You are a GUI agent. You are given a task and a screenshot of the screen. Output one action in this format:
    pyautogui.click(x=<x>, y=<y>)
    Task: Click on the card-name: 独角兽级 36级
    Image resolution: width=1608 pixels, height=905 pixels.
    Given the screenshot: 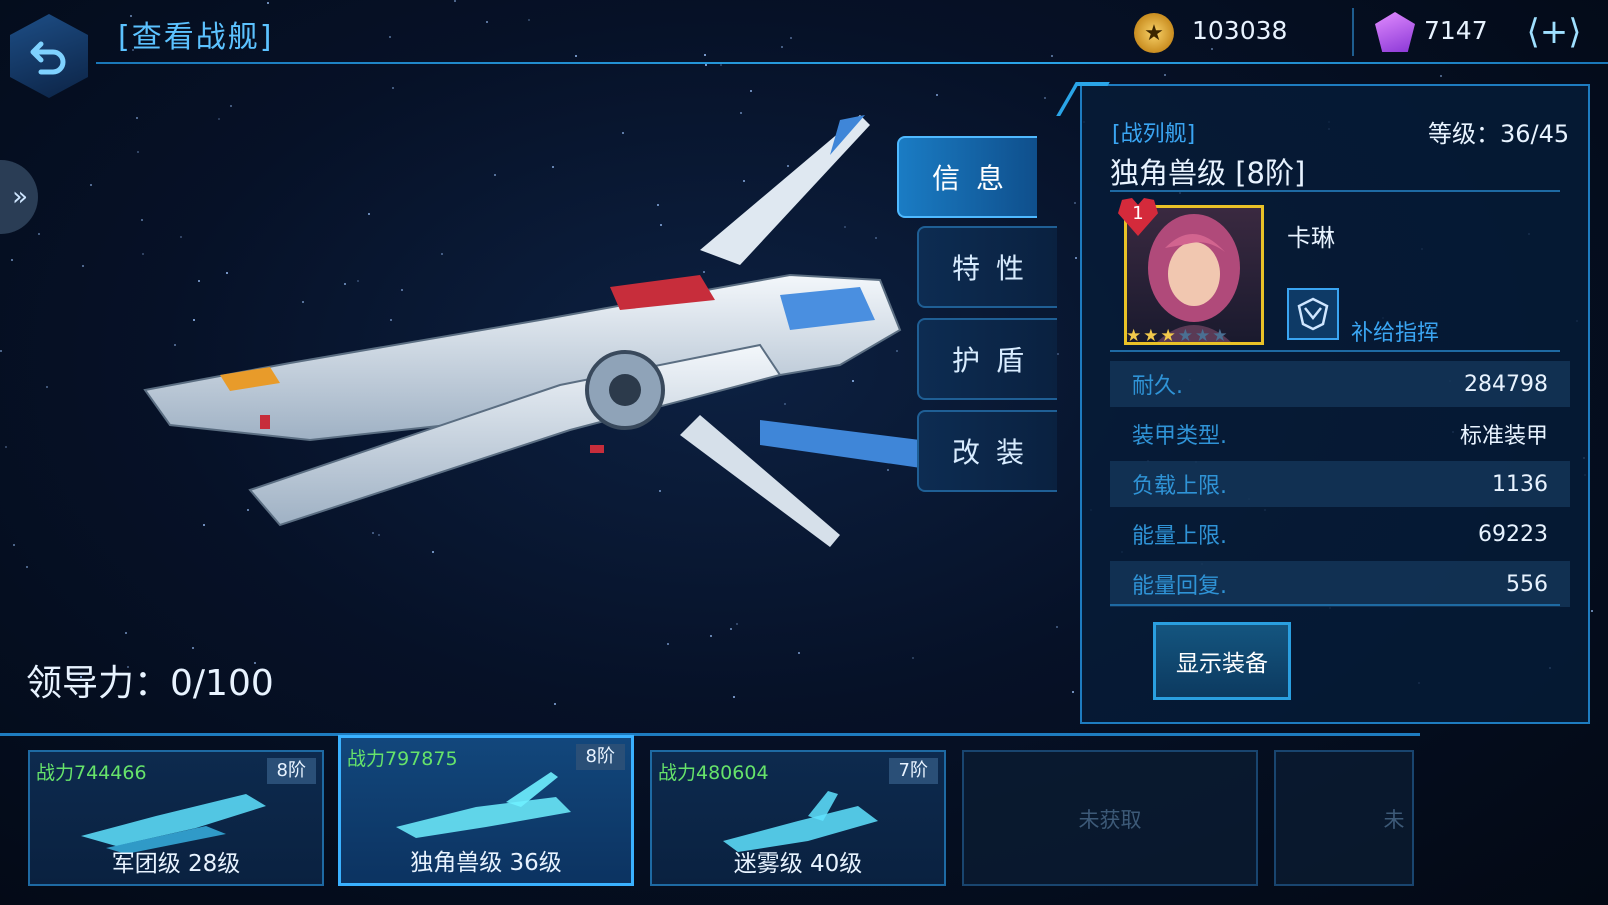 What is the action you would take?
    pyautogui.click(x=486, y=863)
    